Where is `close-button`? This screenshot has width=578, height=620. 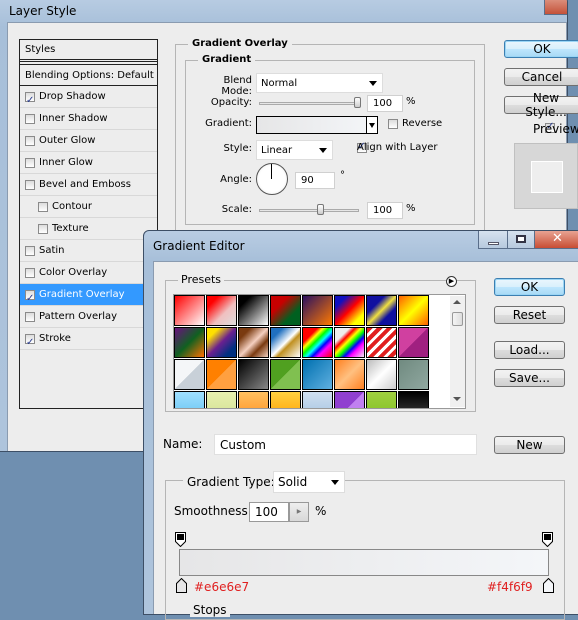 close-button is located at coordinates (555, 7).